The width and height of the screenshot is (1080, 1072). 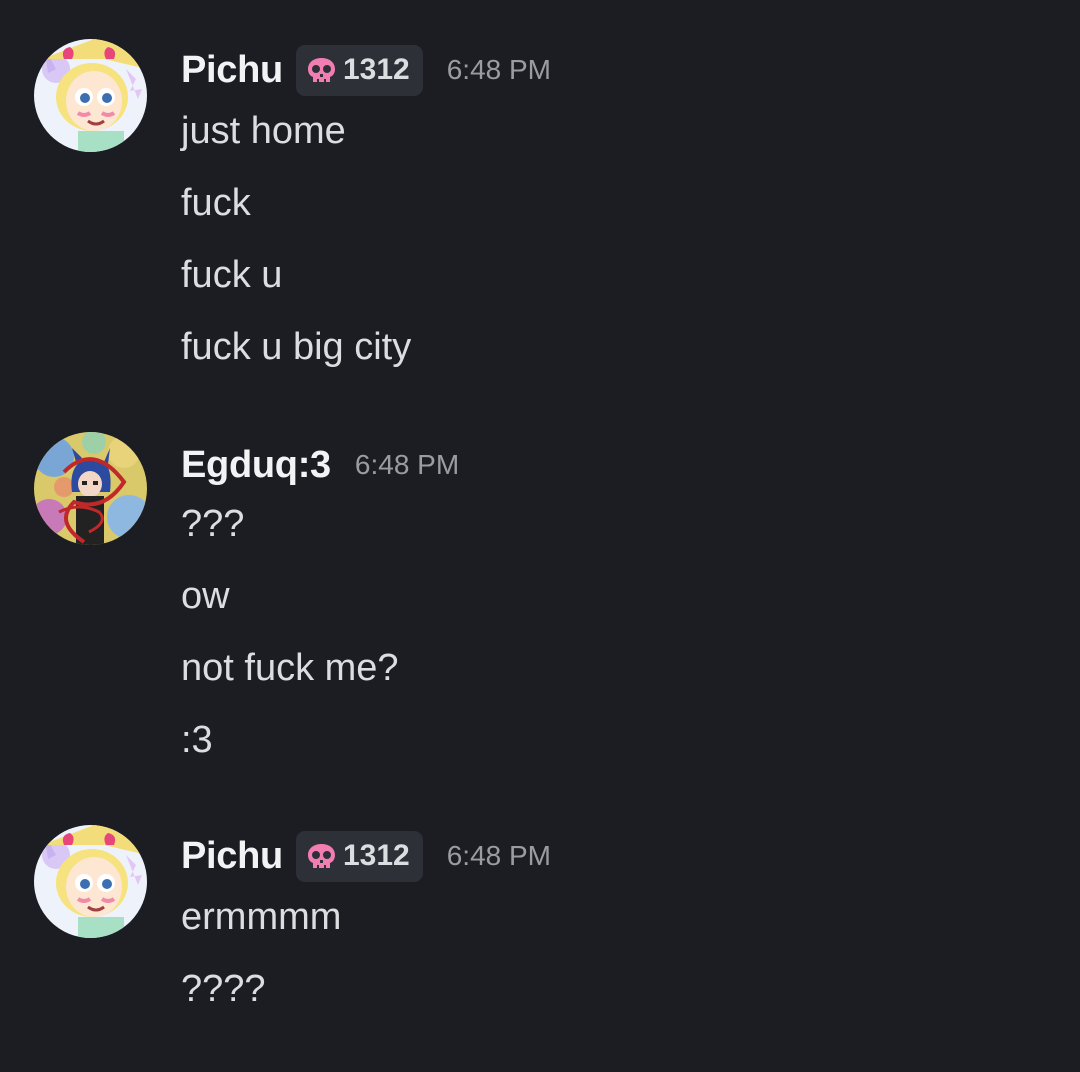 What do you see at coordinates (197, 740) in the screenshot?
I see `message-text: :3` at bounding box center [197, 740].